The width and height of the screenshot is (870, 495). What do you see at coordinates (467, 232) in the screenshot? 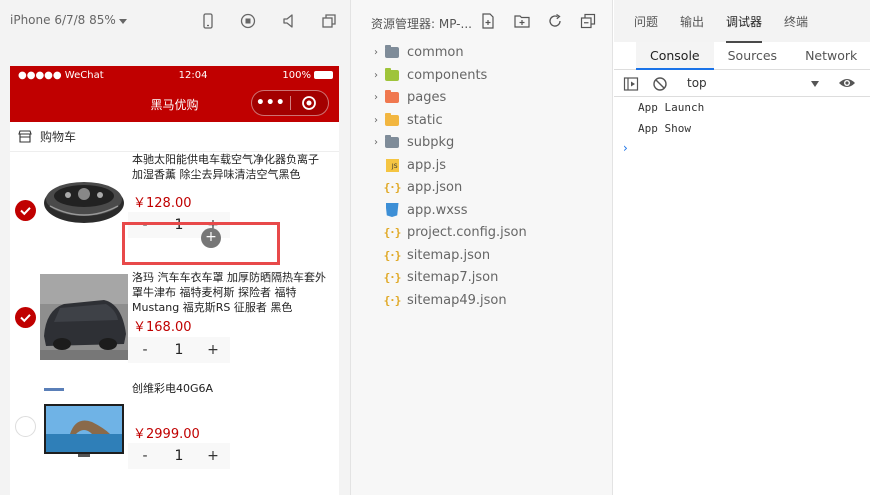
I see `tree-item-label: project.config.json` at bounding box center [467, 232].